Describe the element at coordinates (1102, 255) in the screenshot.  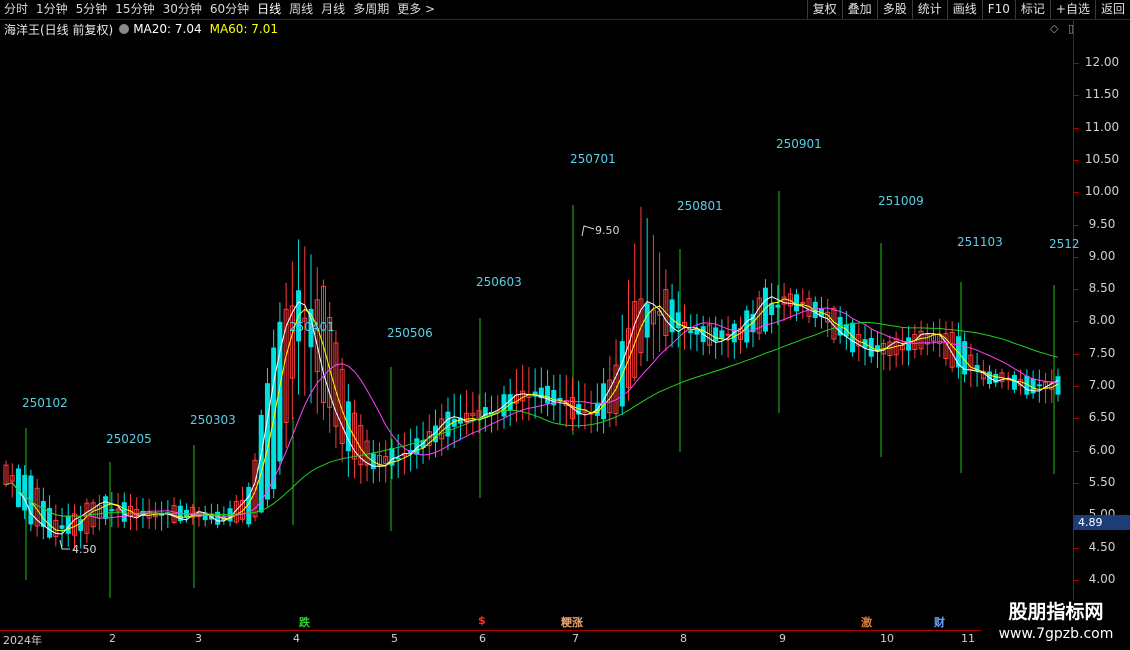
I see `price-tick-label: 9.00` at that location.